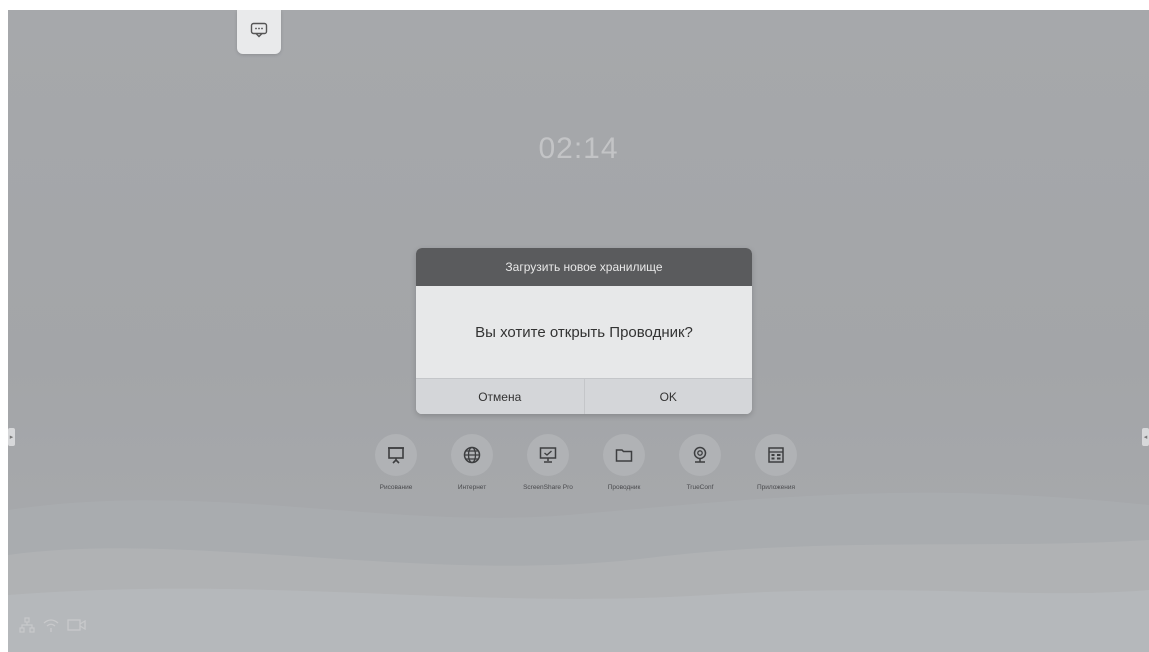 This screenshot has width=1149, height=652. I want to click on folder-icon, so click(624, 455).